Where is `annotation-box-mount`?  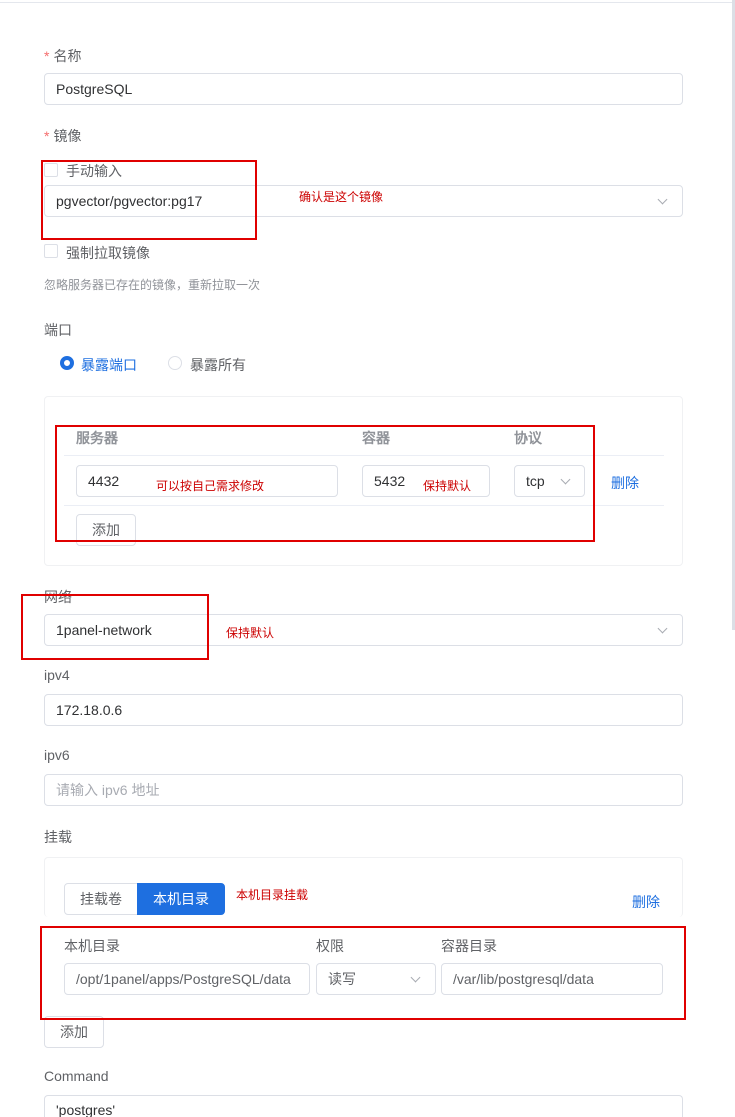
annotation-box-mount is located at coordinates (363, 973).